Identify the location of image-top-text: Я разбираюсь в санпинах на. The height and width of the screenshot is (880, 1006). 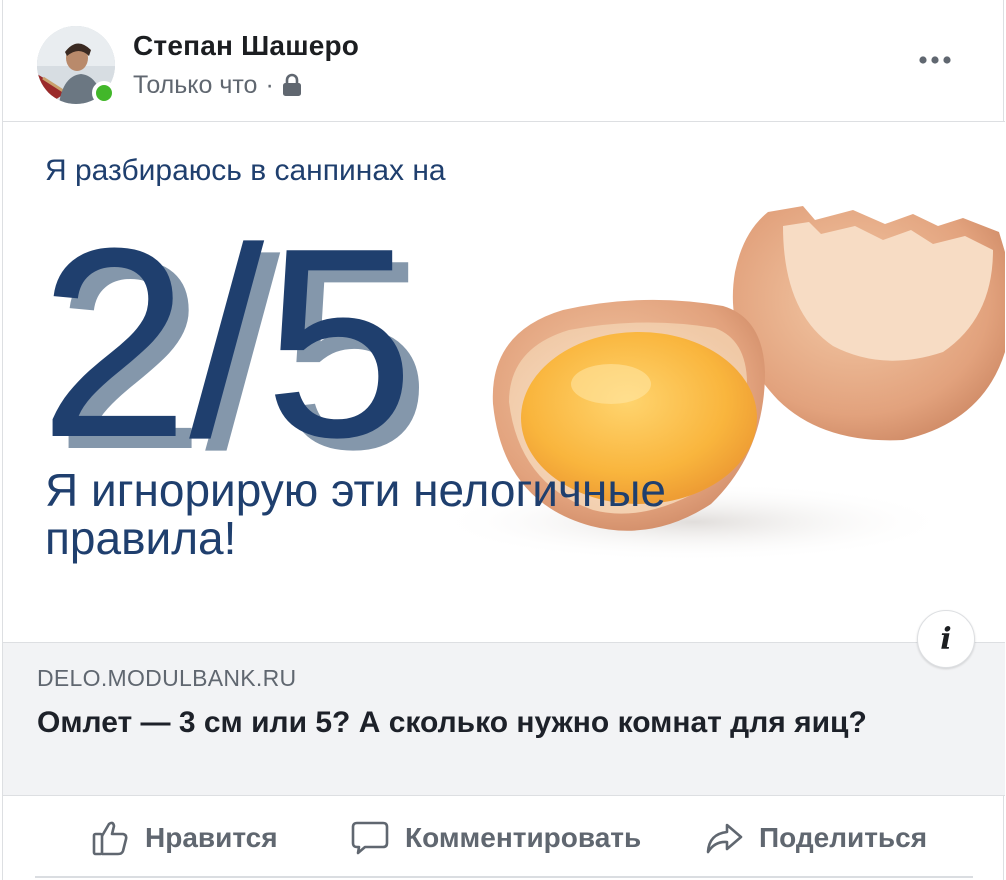
(245, 170).